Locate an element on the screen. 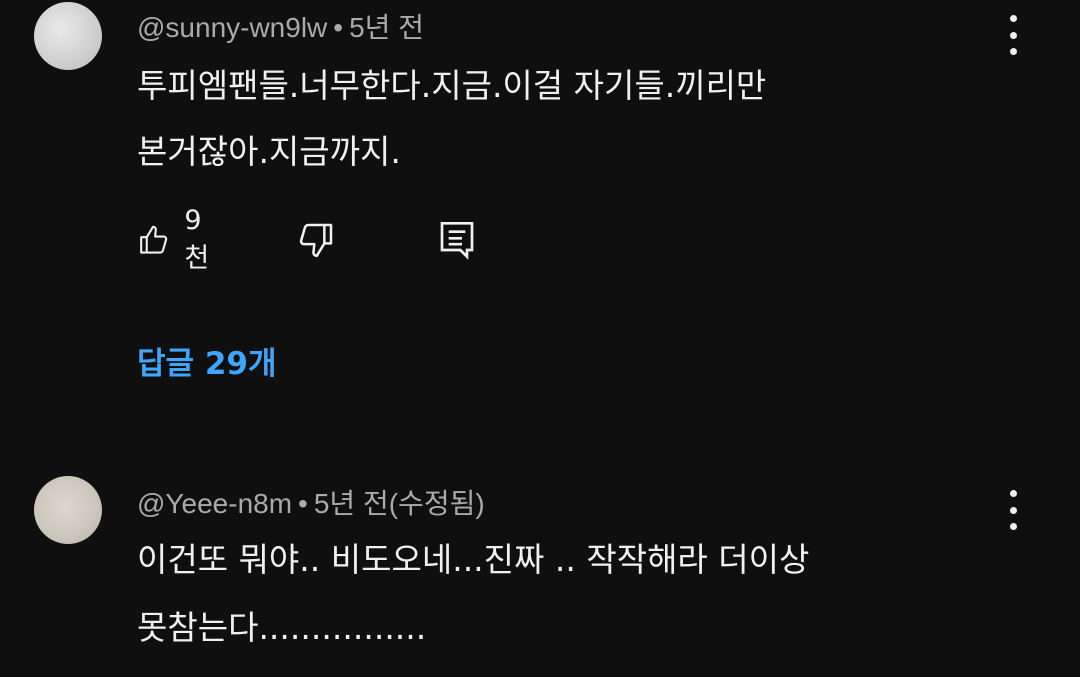 The height and width of the screenshot is (677, 1080). comment-meta: @sunny-wn9lw • 5년 전 is located at coordinates (280, 26).